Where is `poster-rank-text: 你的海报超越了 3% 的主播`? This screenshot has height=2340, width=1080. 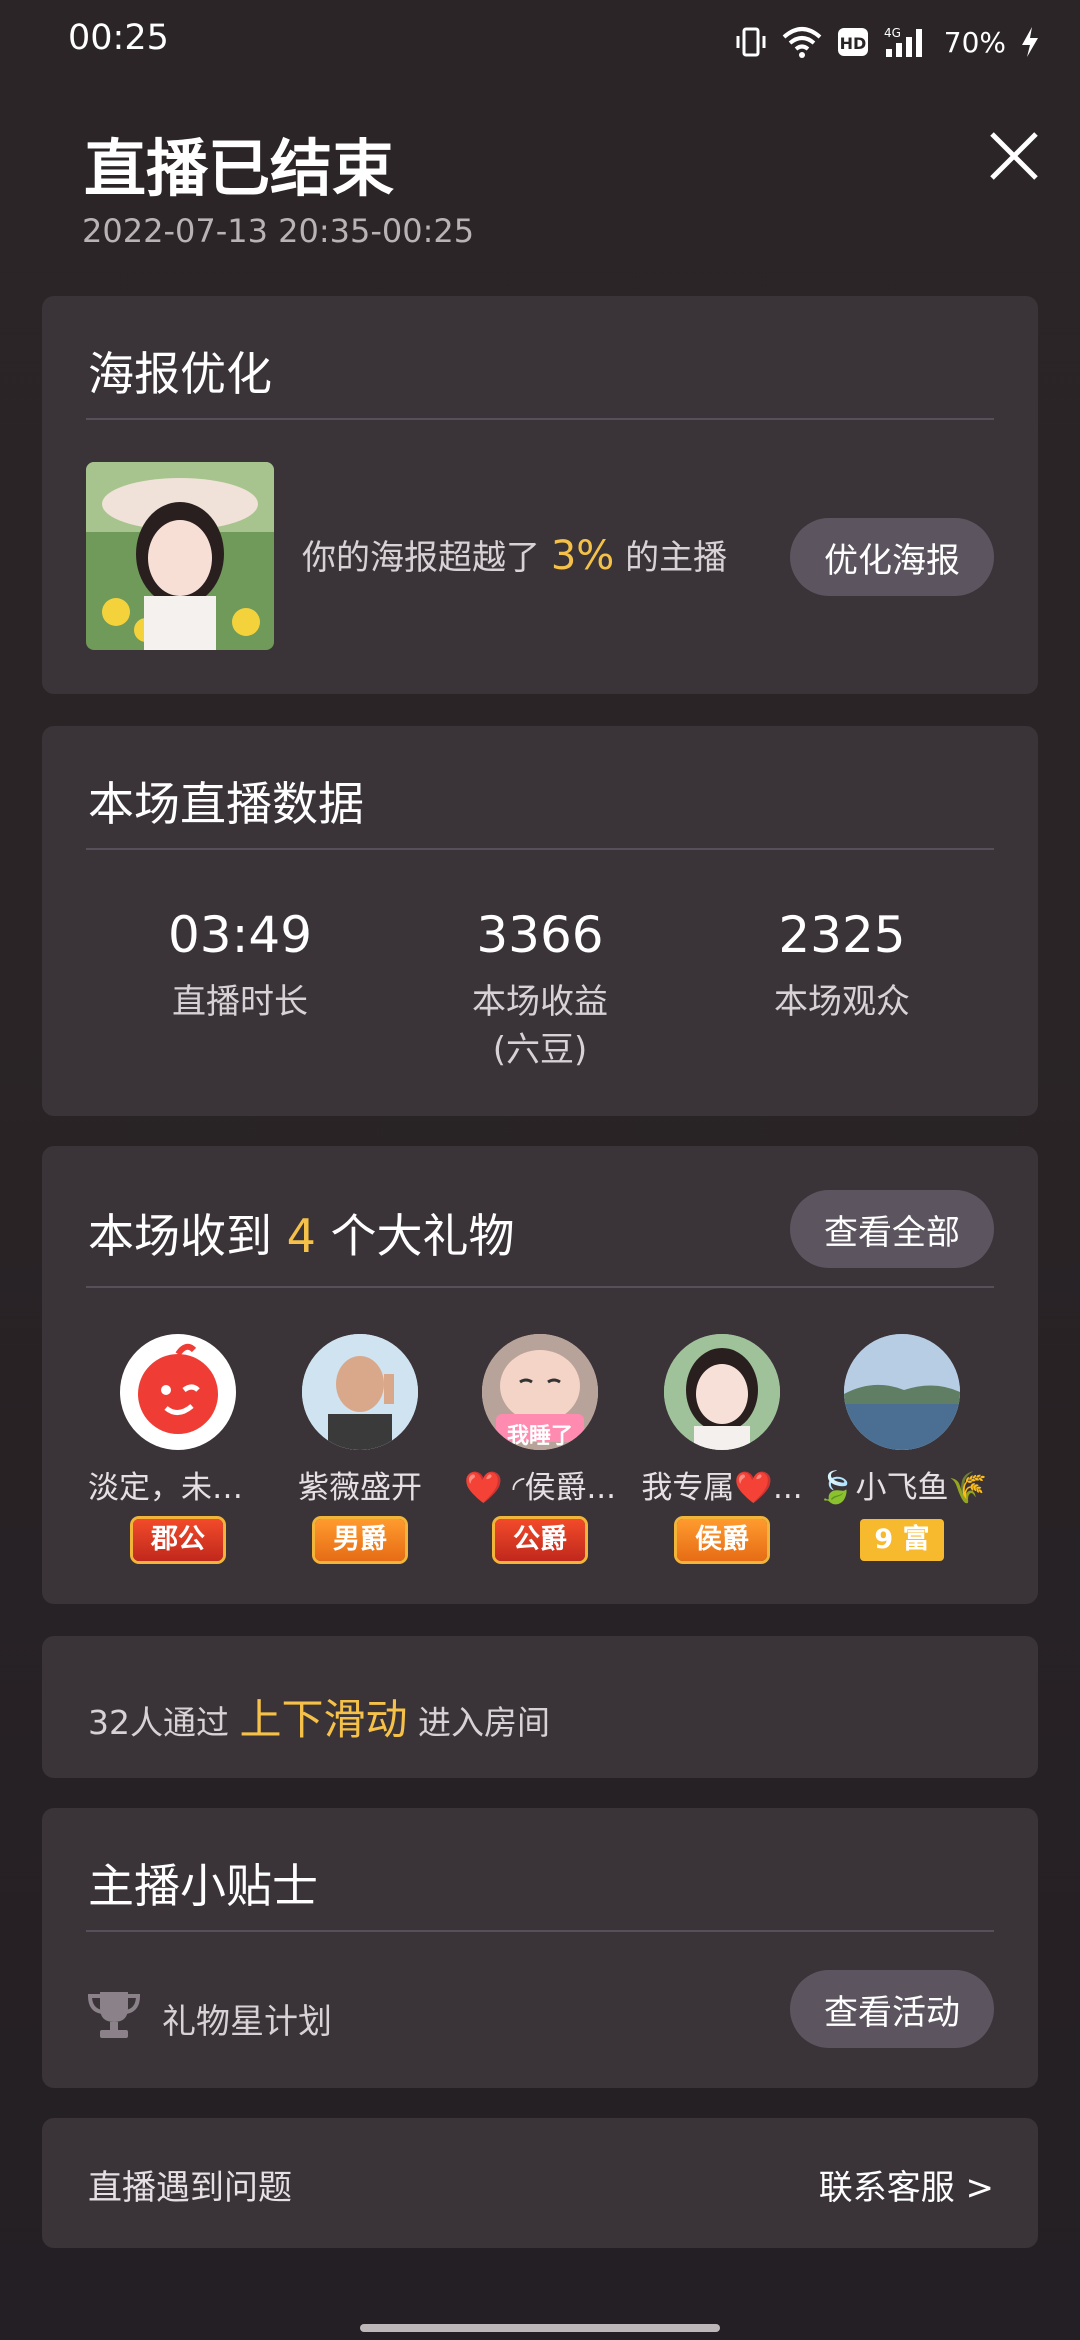 poster-rank-text: 你的海报超越了 3% 的主播 is located at coordinates (514, 554).